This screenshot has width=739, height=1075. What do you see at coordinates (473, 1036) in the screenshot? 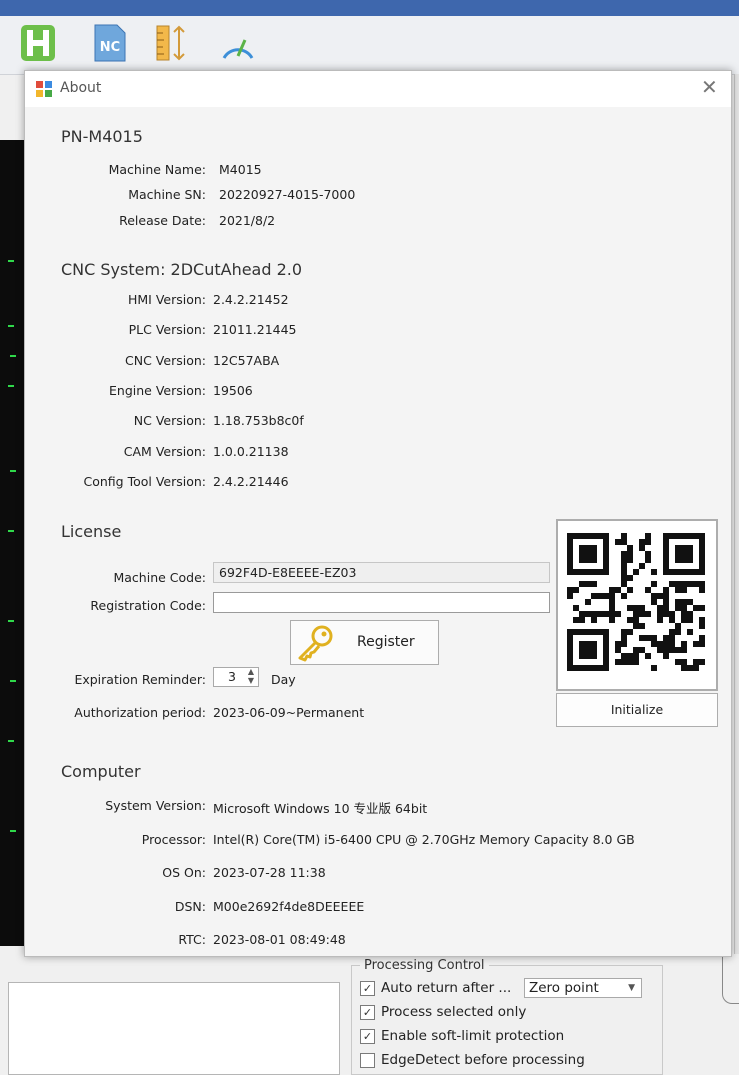
I see `soft-limit-label: Enable soft-limit protection` at bounding box center [473, 1036].